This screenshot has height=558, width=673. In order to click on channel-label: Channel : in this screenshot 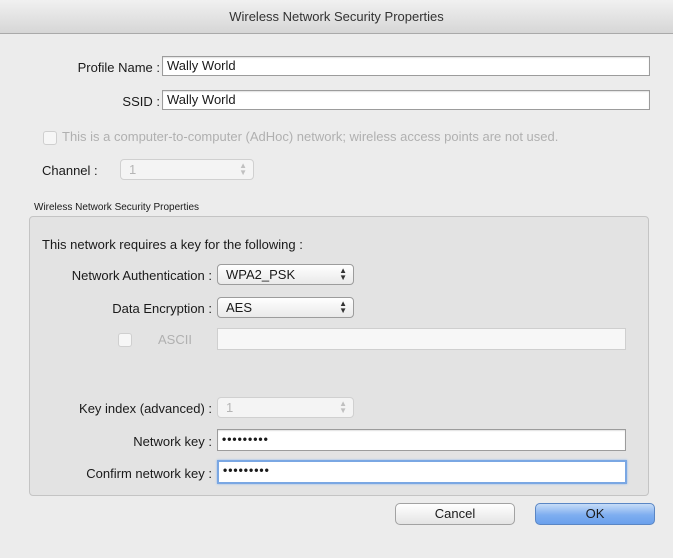, I will do `click(70, 170)`.